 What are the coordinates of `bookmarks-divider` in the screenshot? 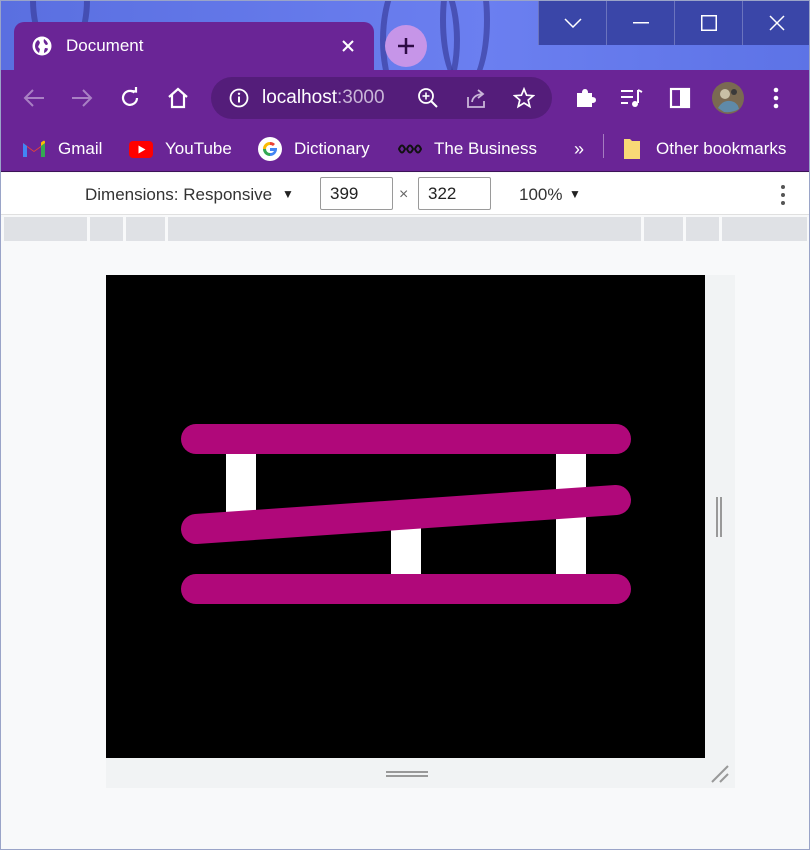 It's located at (603, 146).